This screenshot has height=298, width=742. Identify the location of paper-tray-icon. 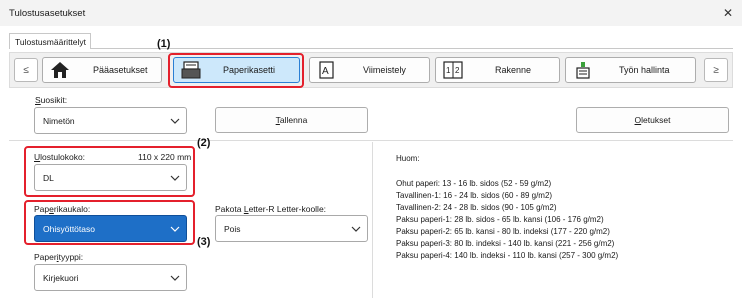
(191, 70).